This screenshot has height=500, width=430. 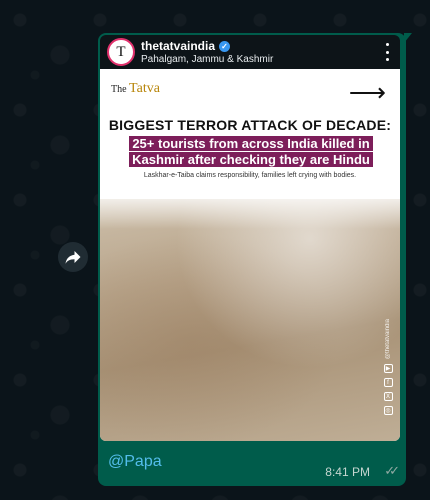 I want to click on logo-main: Tatva, so click(x=144, y=88).